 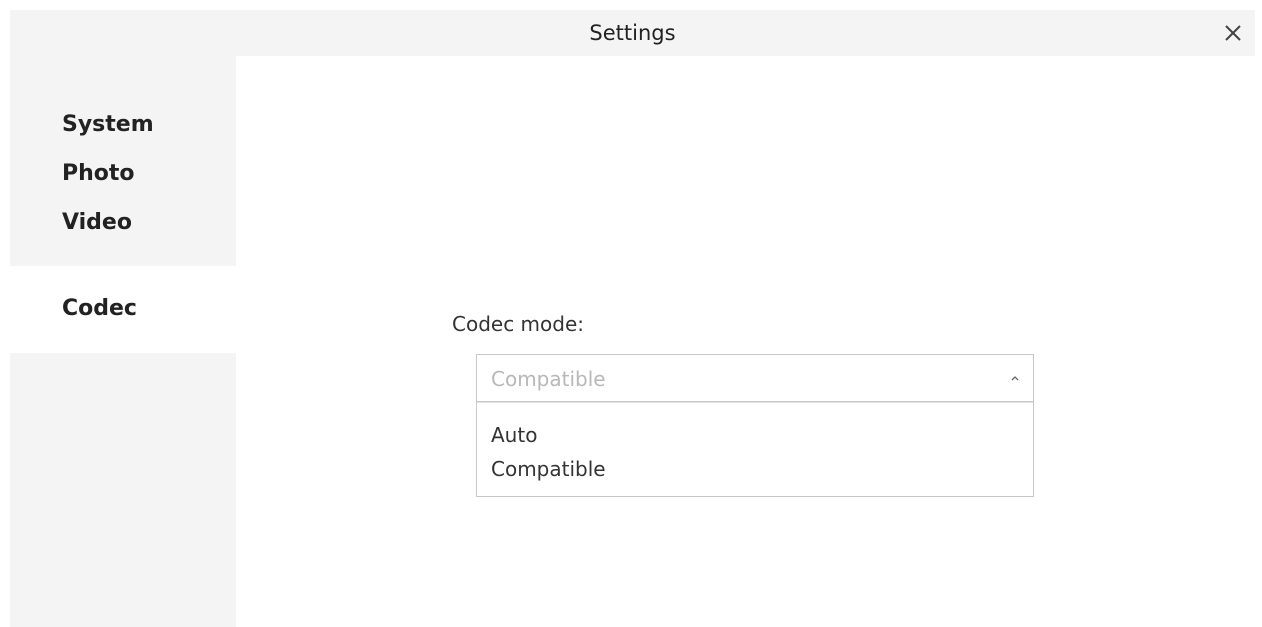 What do you see at coordinates (518, 324) in the screenshot?
I see `codec-mode-label: Codec mode:` at bounding box center [518, 324].